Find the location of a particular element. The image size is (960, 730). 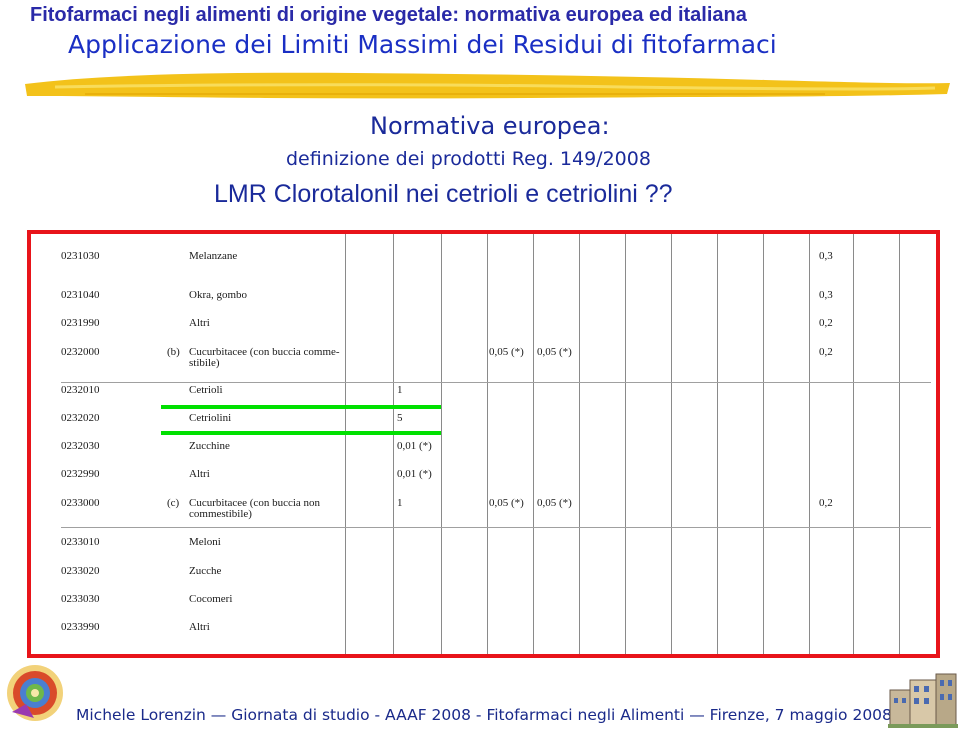

table-cell-code: 0233000 is located at coordinates (80, 503).